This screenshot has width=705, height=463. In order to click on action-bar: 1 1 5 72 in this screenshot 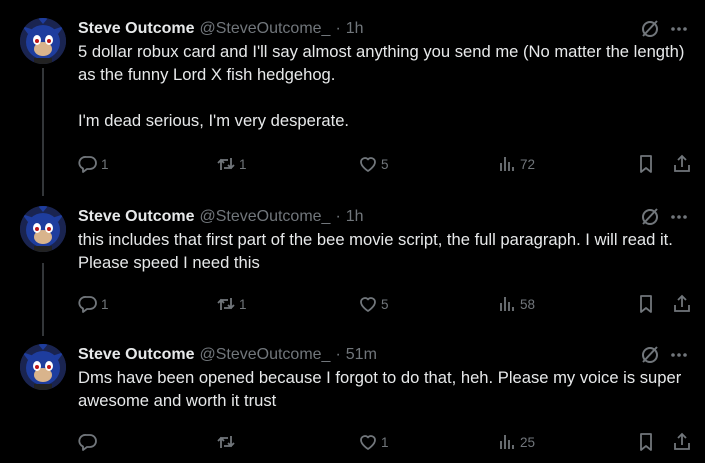, I will do `click(352, 164)`.